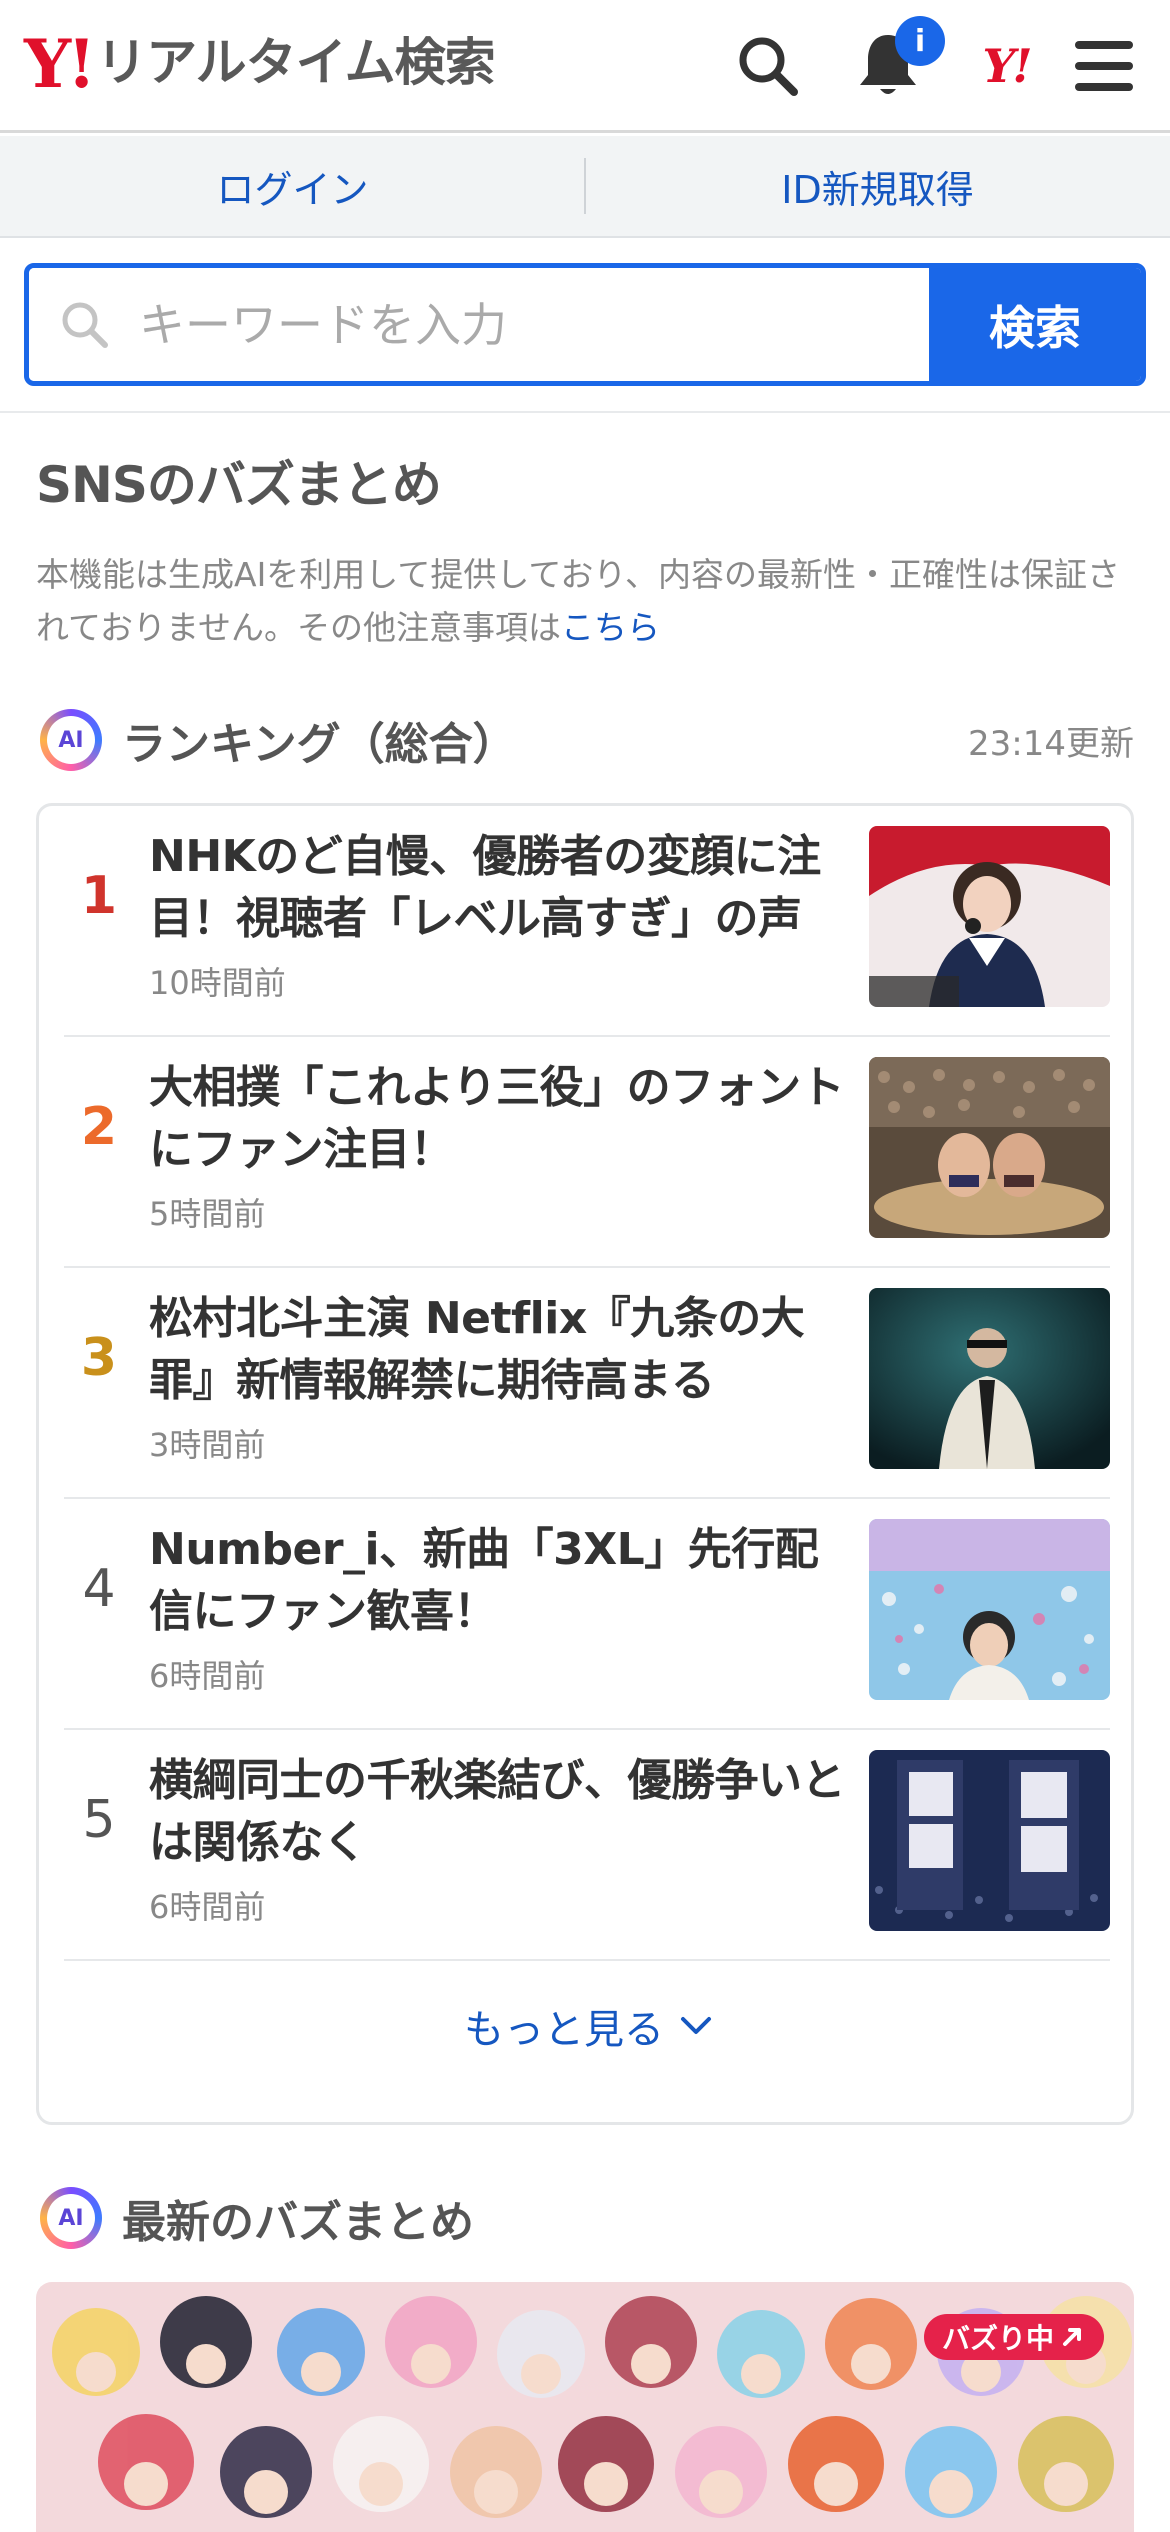 The image size is (1170, 2532). I want to click on login-link: ログイン, so click(292, 186).